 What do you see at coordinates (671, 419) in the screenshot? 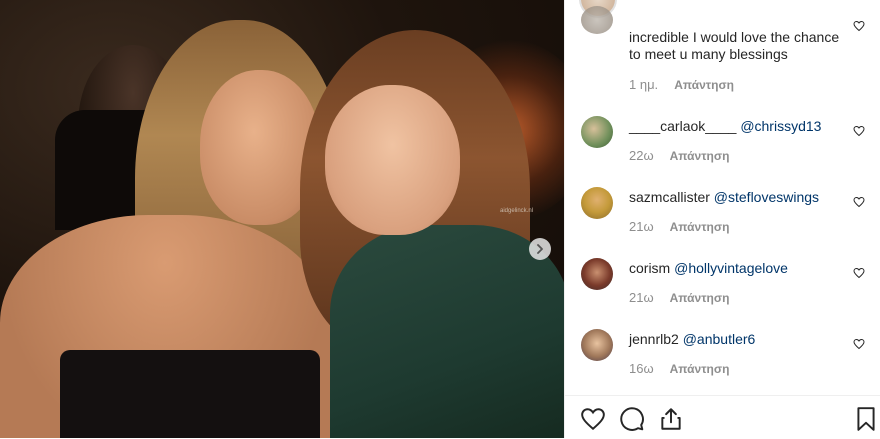
I see `share-icon` at bounding box center [671, 419].